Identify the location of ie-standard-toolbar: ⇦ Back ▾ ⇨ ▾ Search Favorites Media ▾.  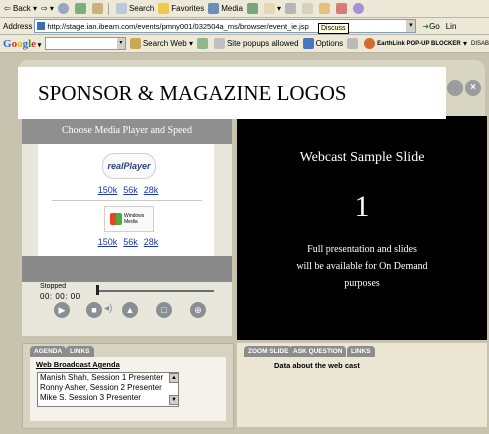
(244, 9).